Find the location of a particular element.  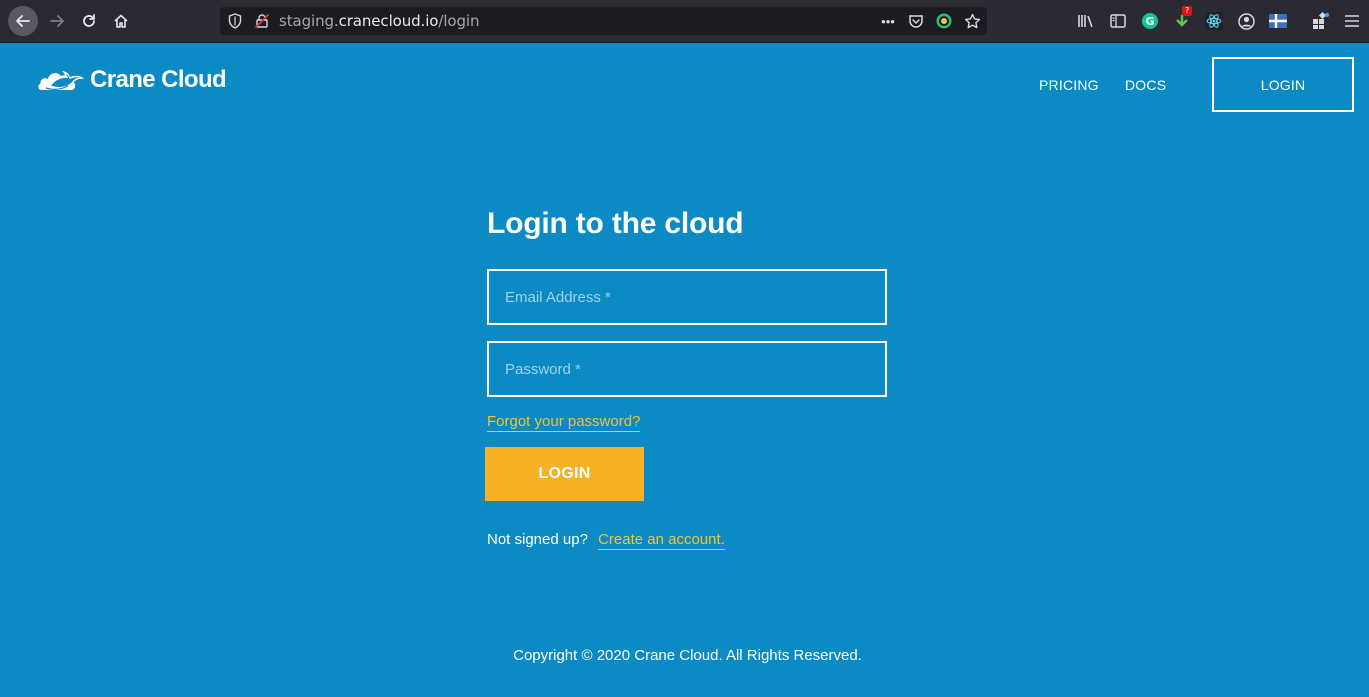

menu-icon is located at coordinates (1352, 21).